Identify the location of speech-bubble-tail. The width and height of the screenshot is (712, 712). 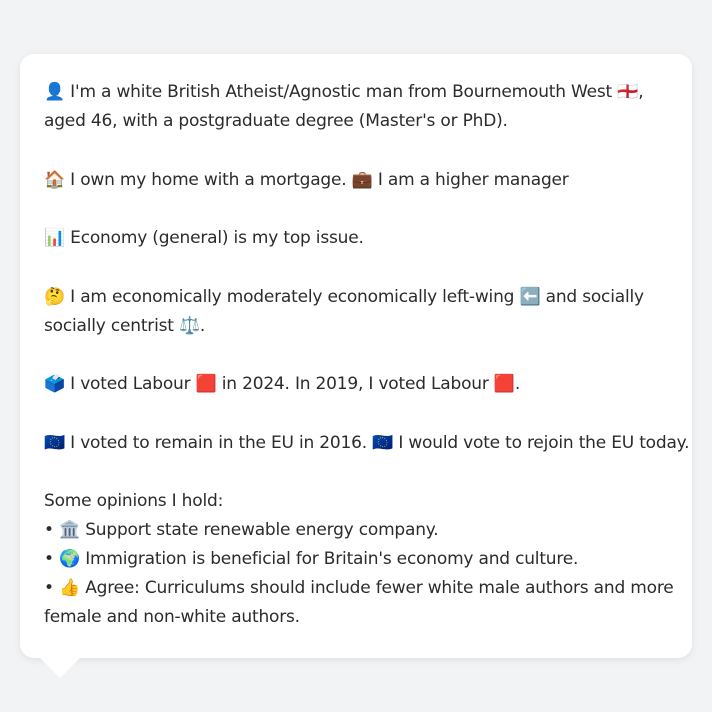
(60, 668).